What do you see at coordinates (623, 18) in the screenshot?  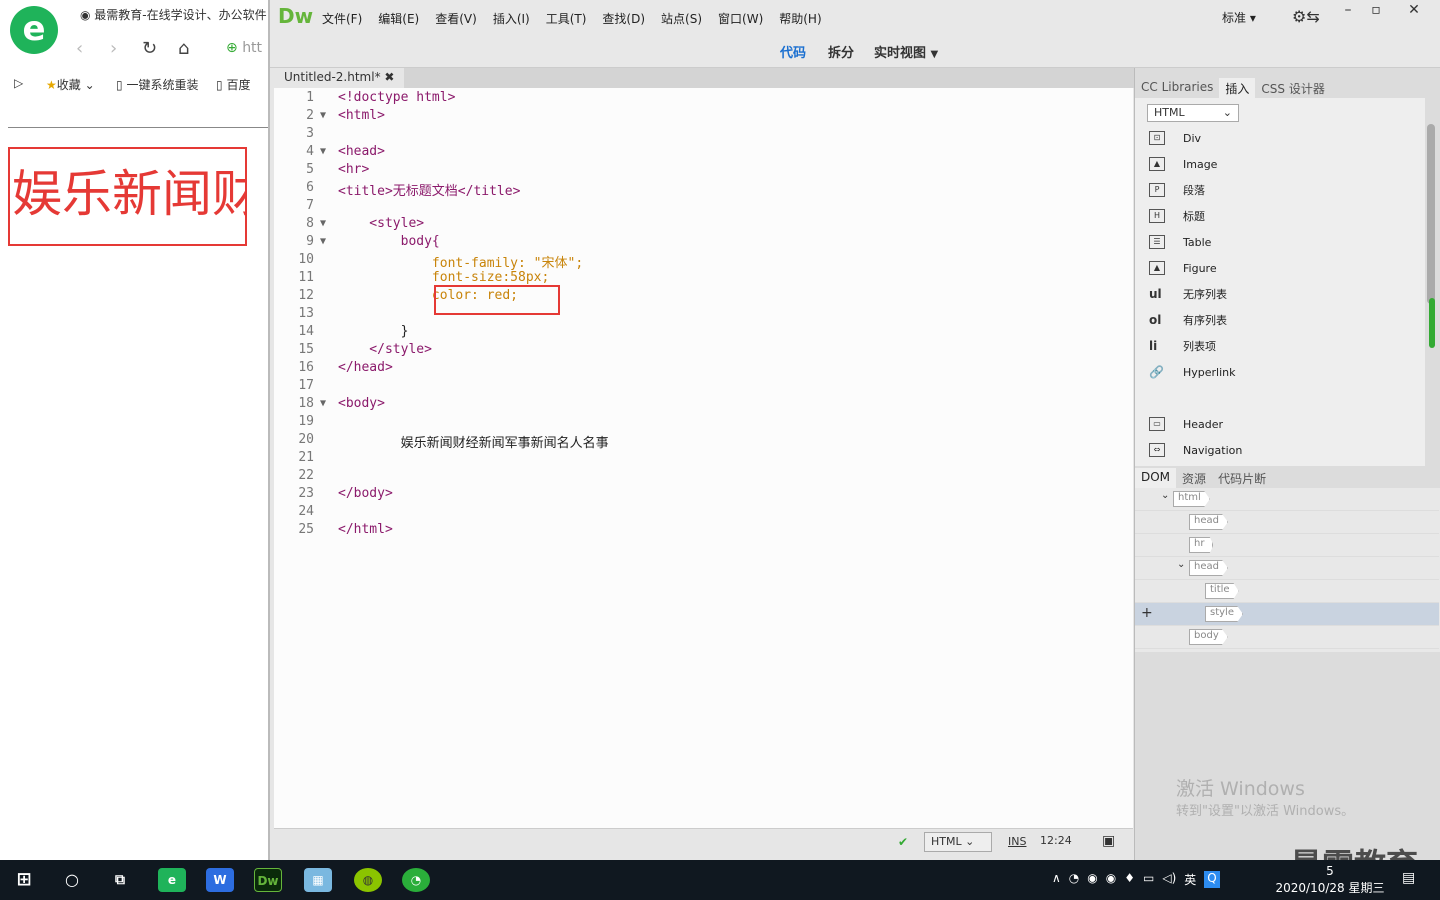 I see `menu-find: 查找(D)` at bounding box center [623, 18].